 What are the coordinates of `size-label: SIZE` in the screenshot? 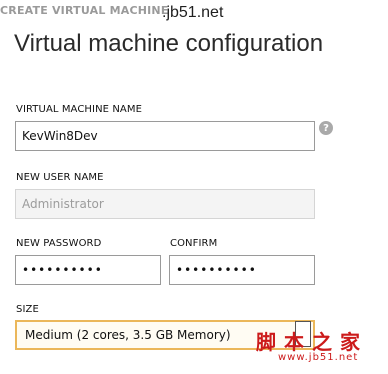 It's located at (27, 309).